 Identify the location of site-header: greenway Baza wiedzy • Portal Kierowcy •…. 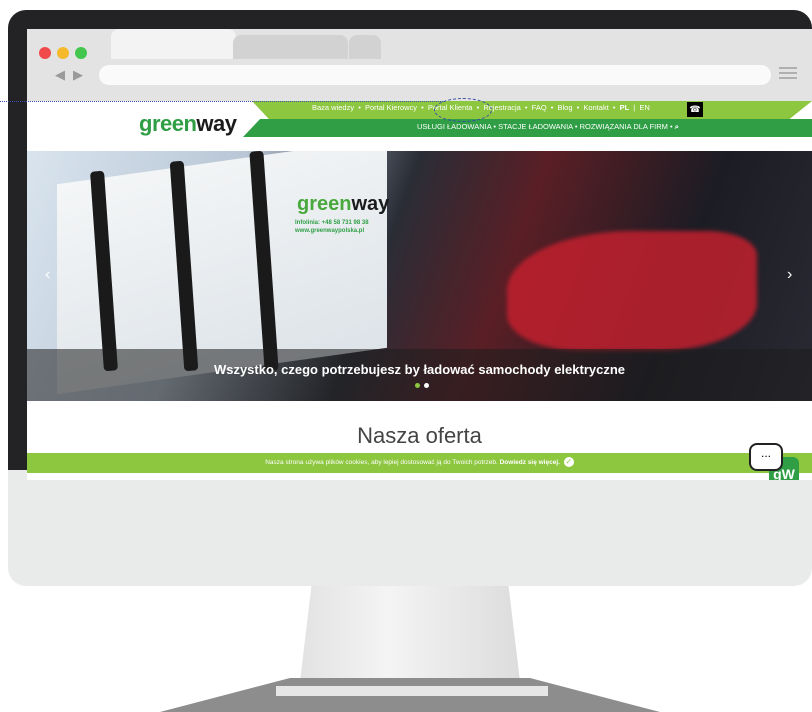
(419, 124).